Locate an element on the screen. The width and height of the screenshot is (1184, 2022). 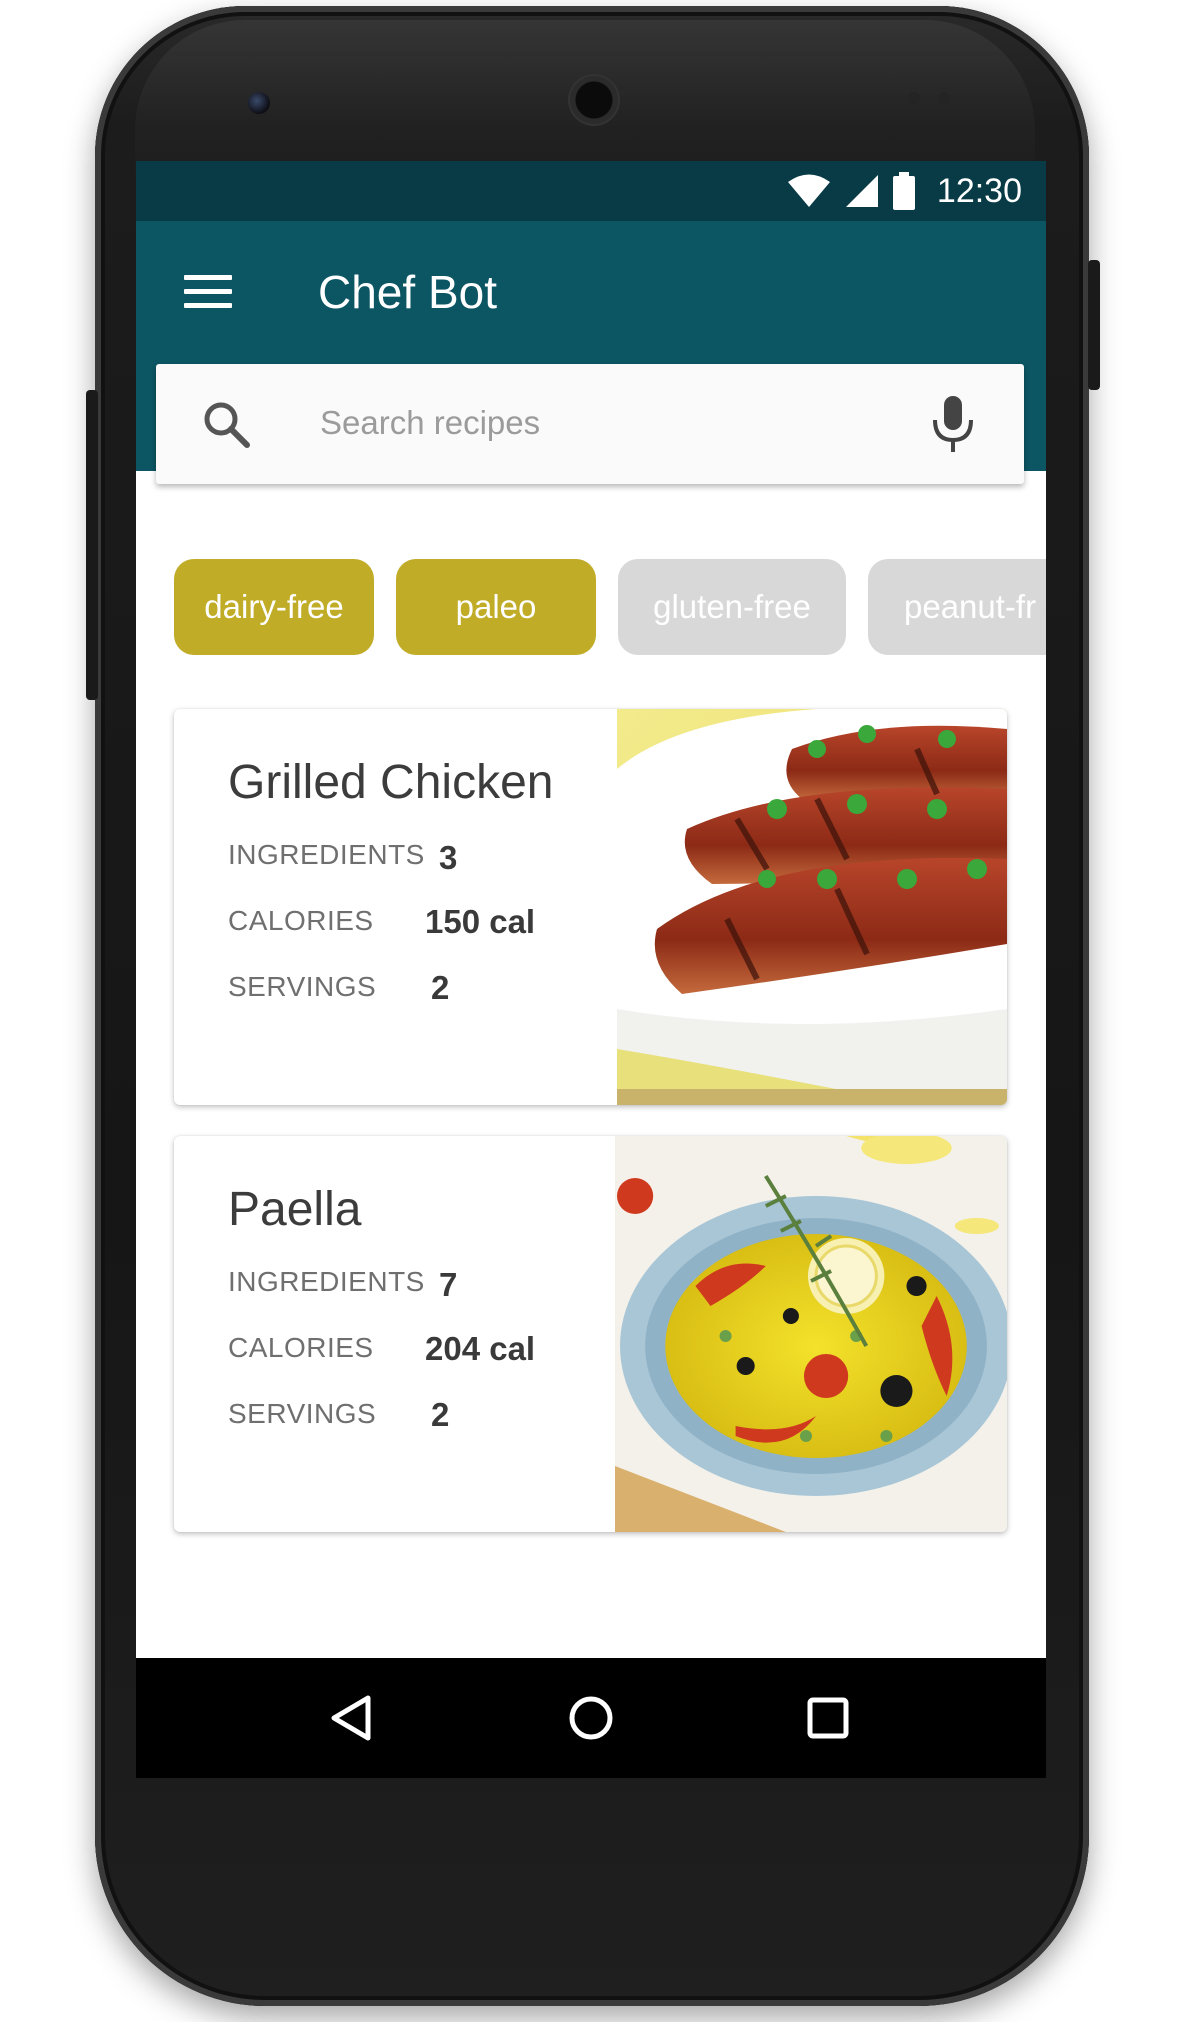
menu-icon is located at coordinates (208, 295).